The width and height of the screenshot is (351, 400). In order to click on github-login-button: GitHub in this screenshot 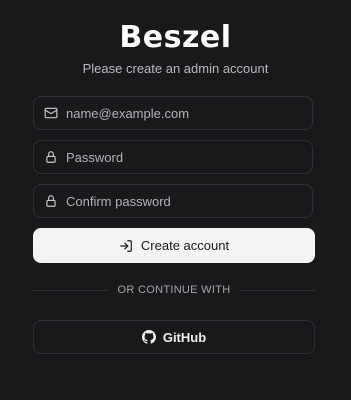, I will do `click(174, 337)`.